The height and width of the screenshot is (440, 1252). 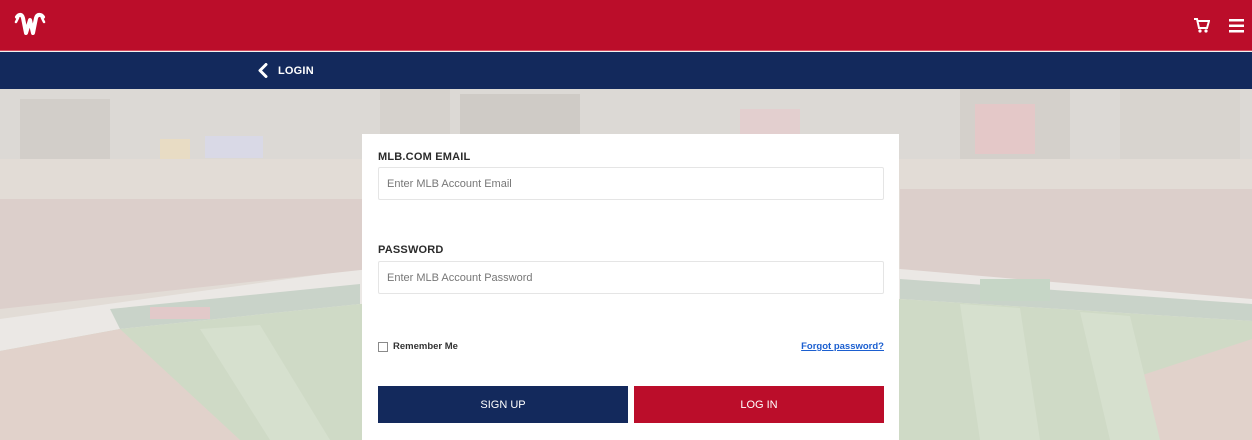 What do you see at coordinates (631, 277) in the screenshot?
I see `password-field` at bounding box center [631, 277].